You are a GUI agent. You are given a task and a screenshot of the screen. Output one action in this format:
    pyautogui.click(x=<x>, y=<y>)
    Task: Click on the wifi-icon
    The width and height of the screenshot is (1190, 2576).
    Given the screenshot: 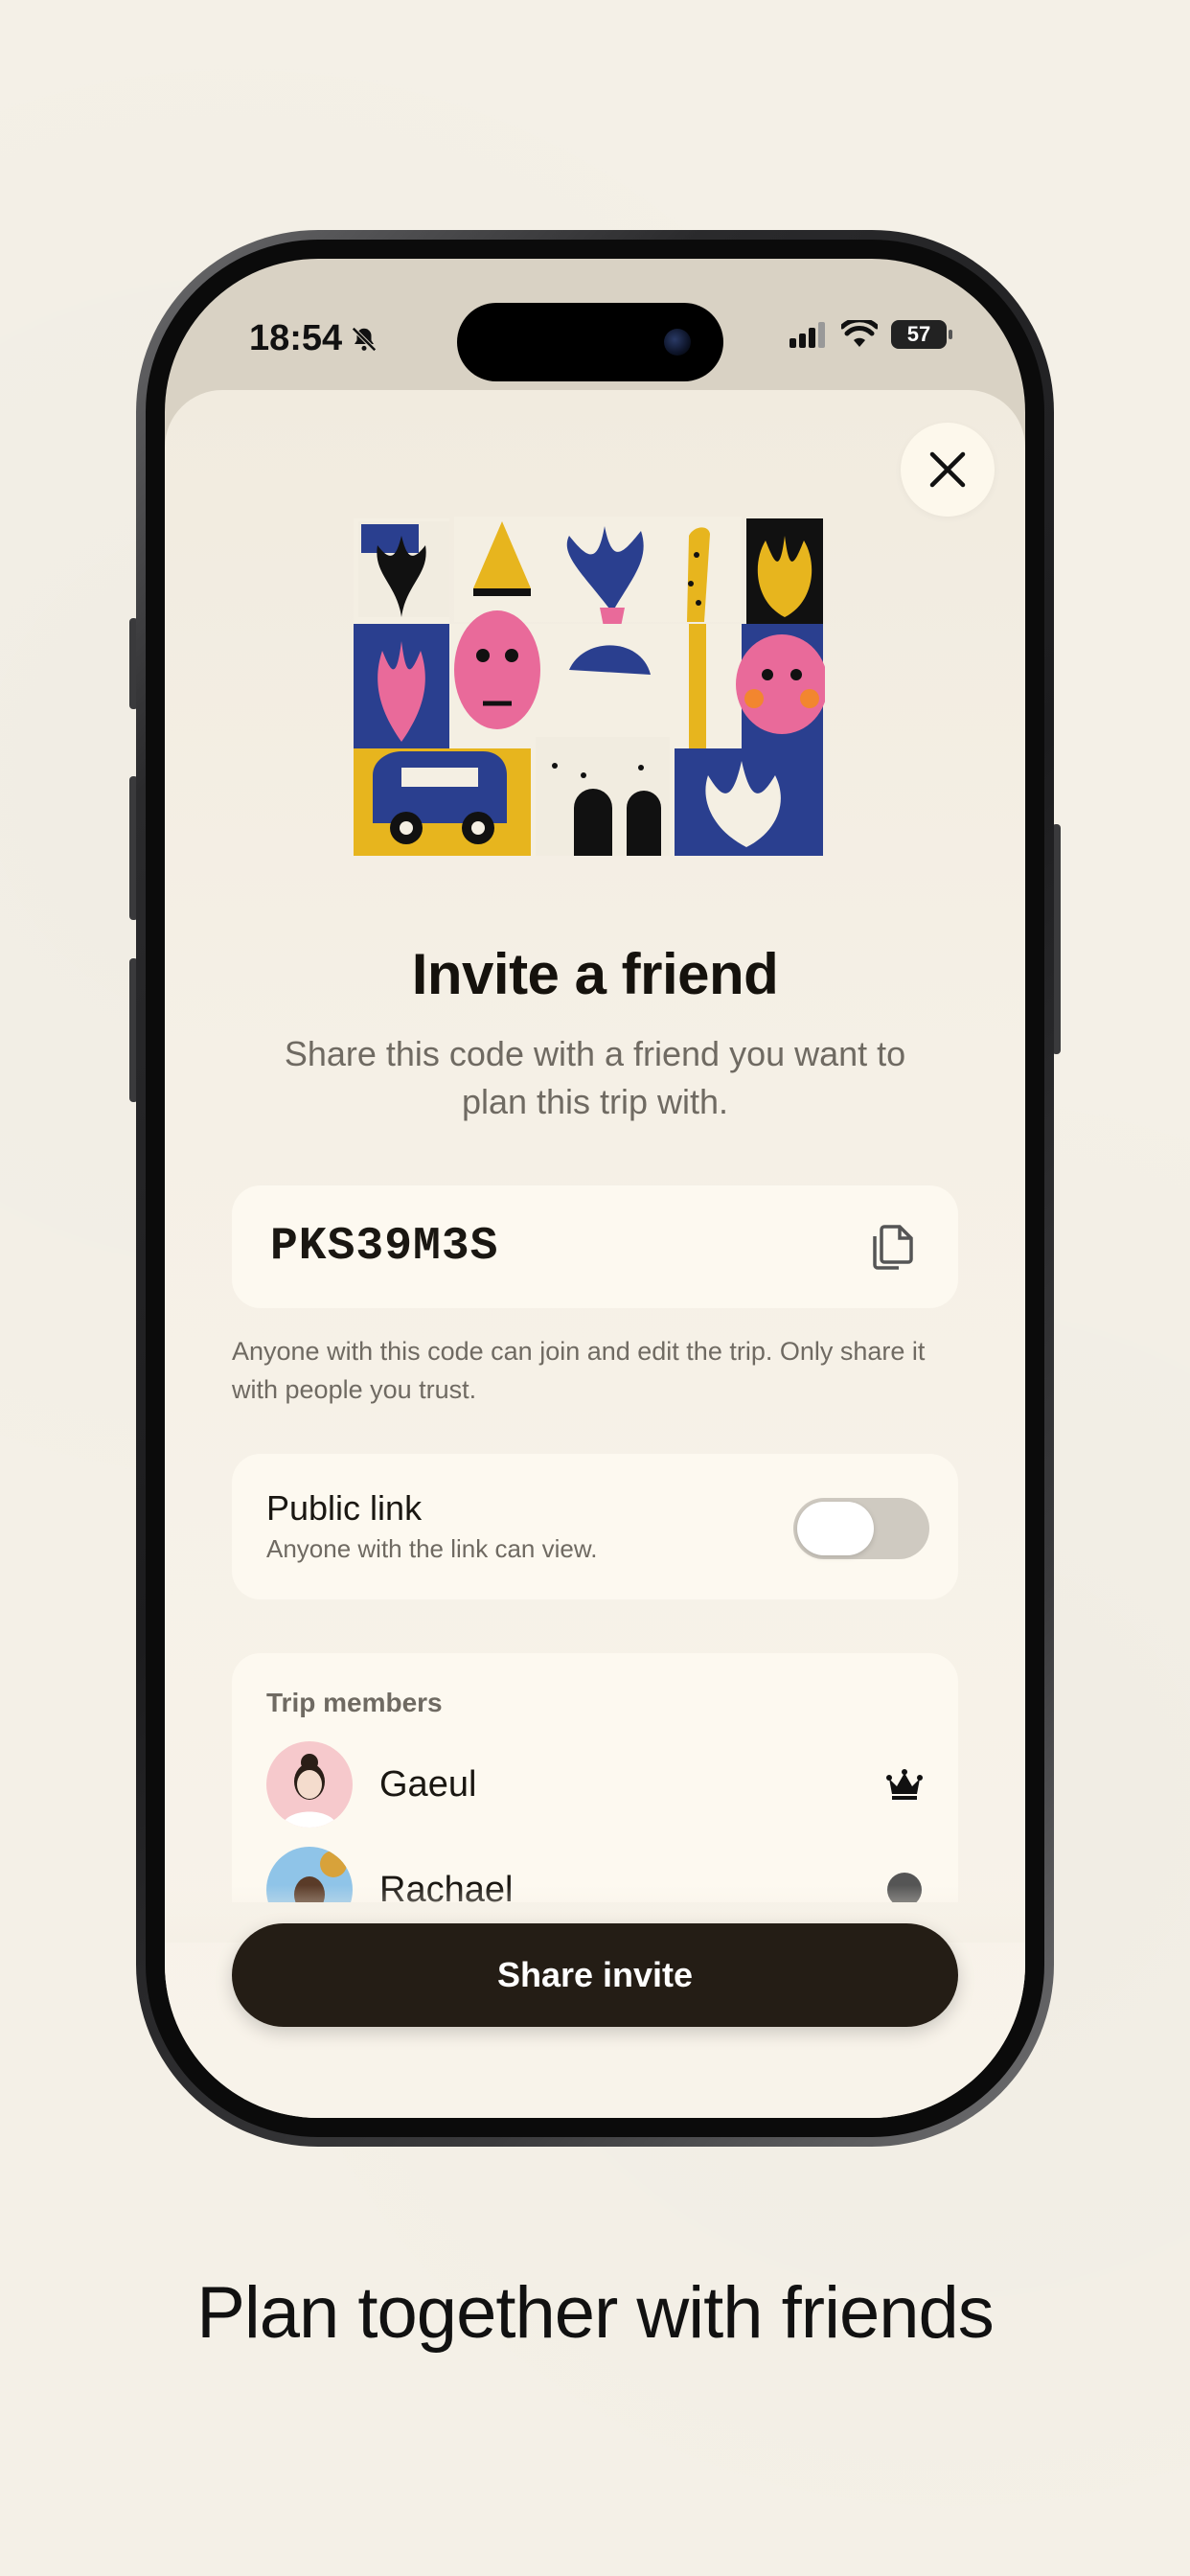 What is the action you would take?
    pyautogui.click(x=859, y=333)
    